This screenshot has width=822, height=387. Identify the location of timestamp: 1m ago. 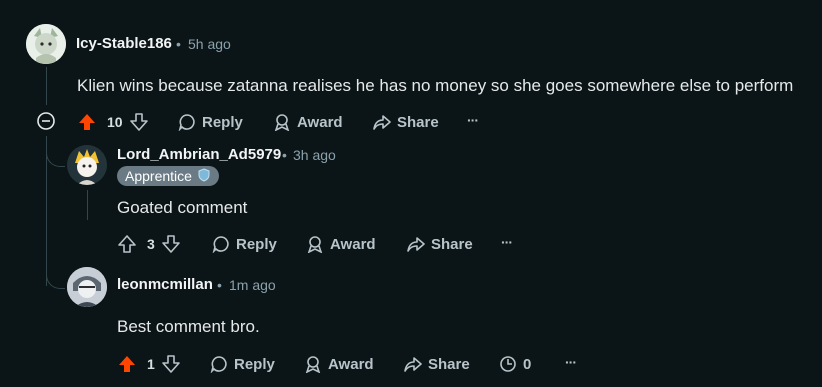
(252, 285).